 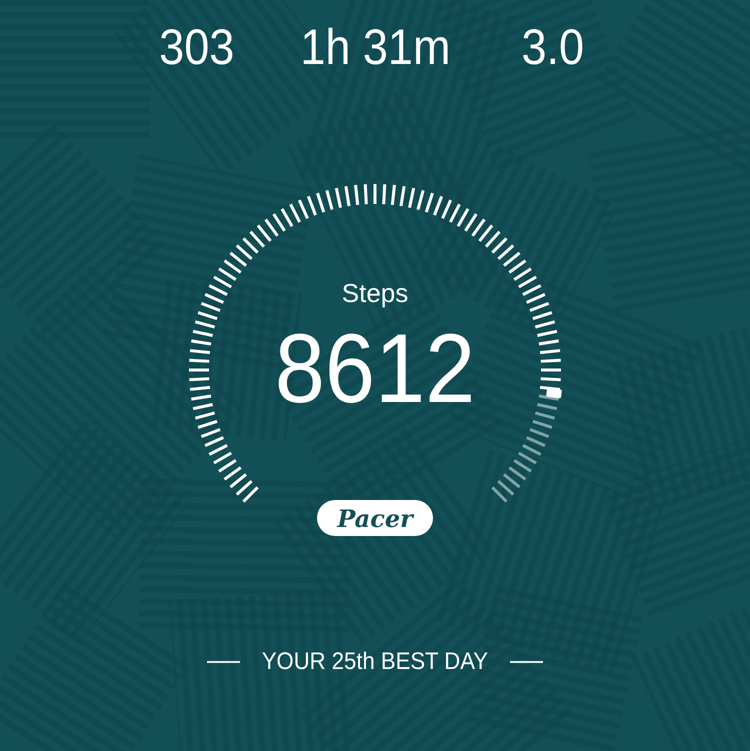 What do you see at coordinates (375, 368) in the screenshot?
I see `steps-count: 8612` at bounding box center [375, 368].